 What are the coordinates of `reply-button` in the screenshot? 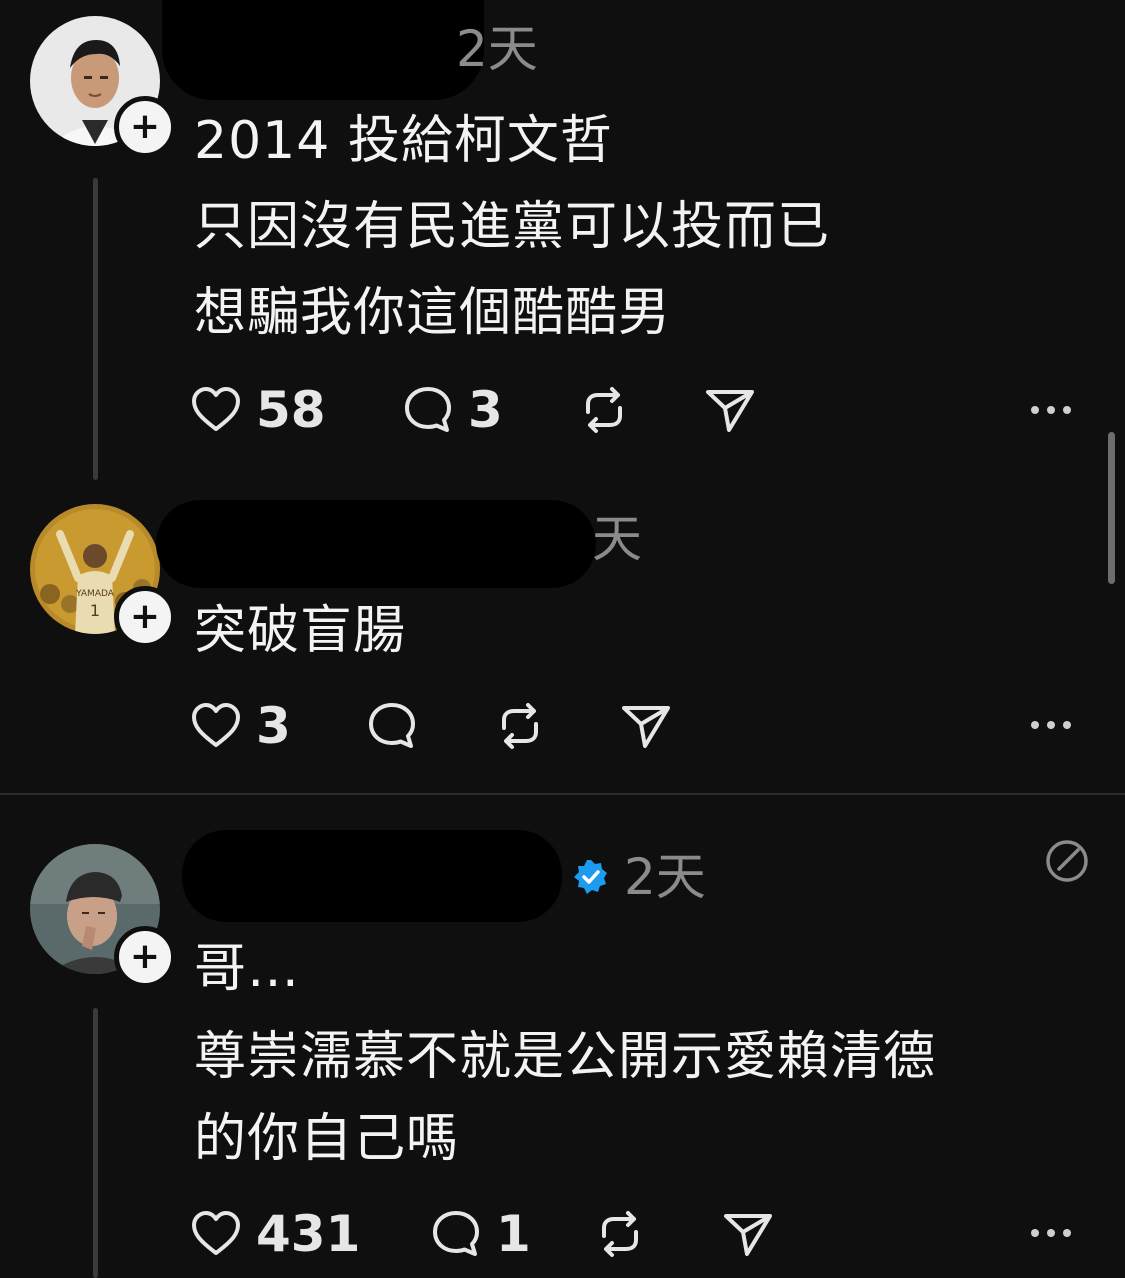 It's located at (392, 726).